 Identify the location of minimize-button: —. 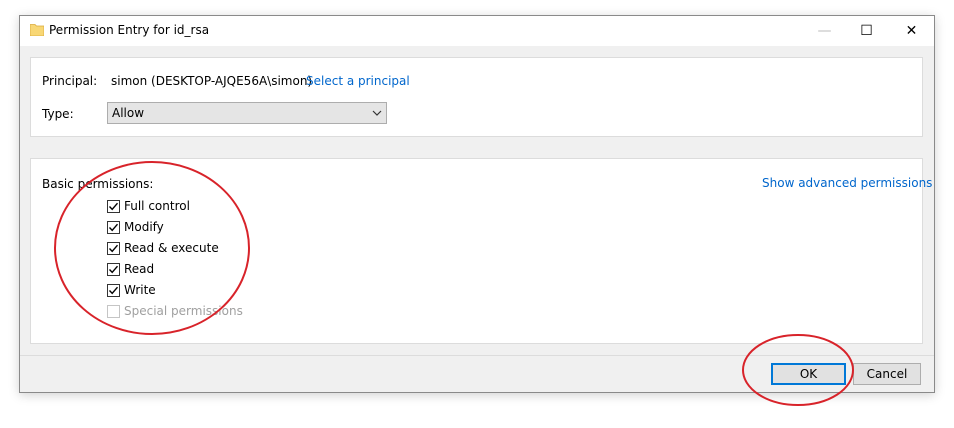
(824, 31).